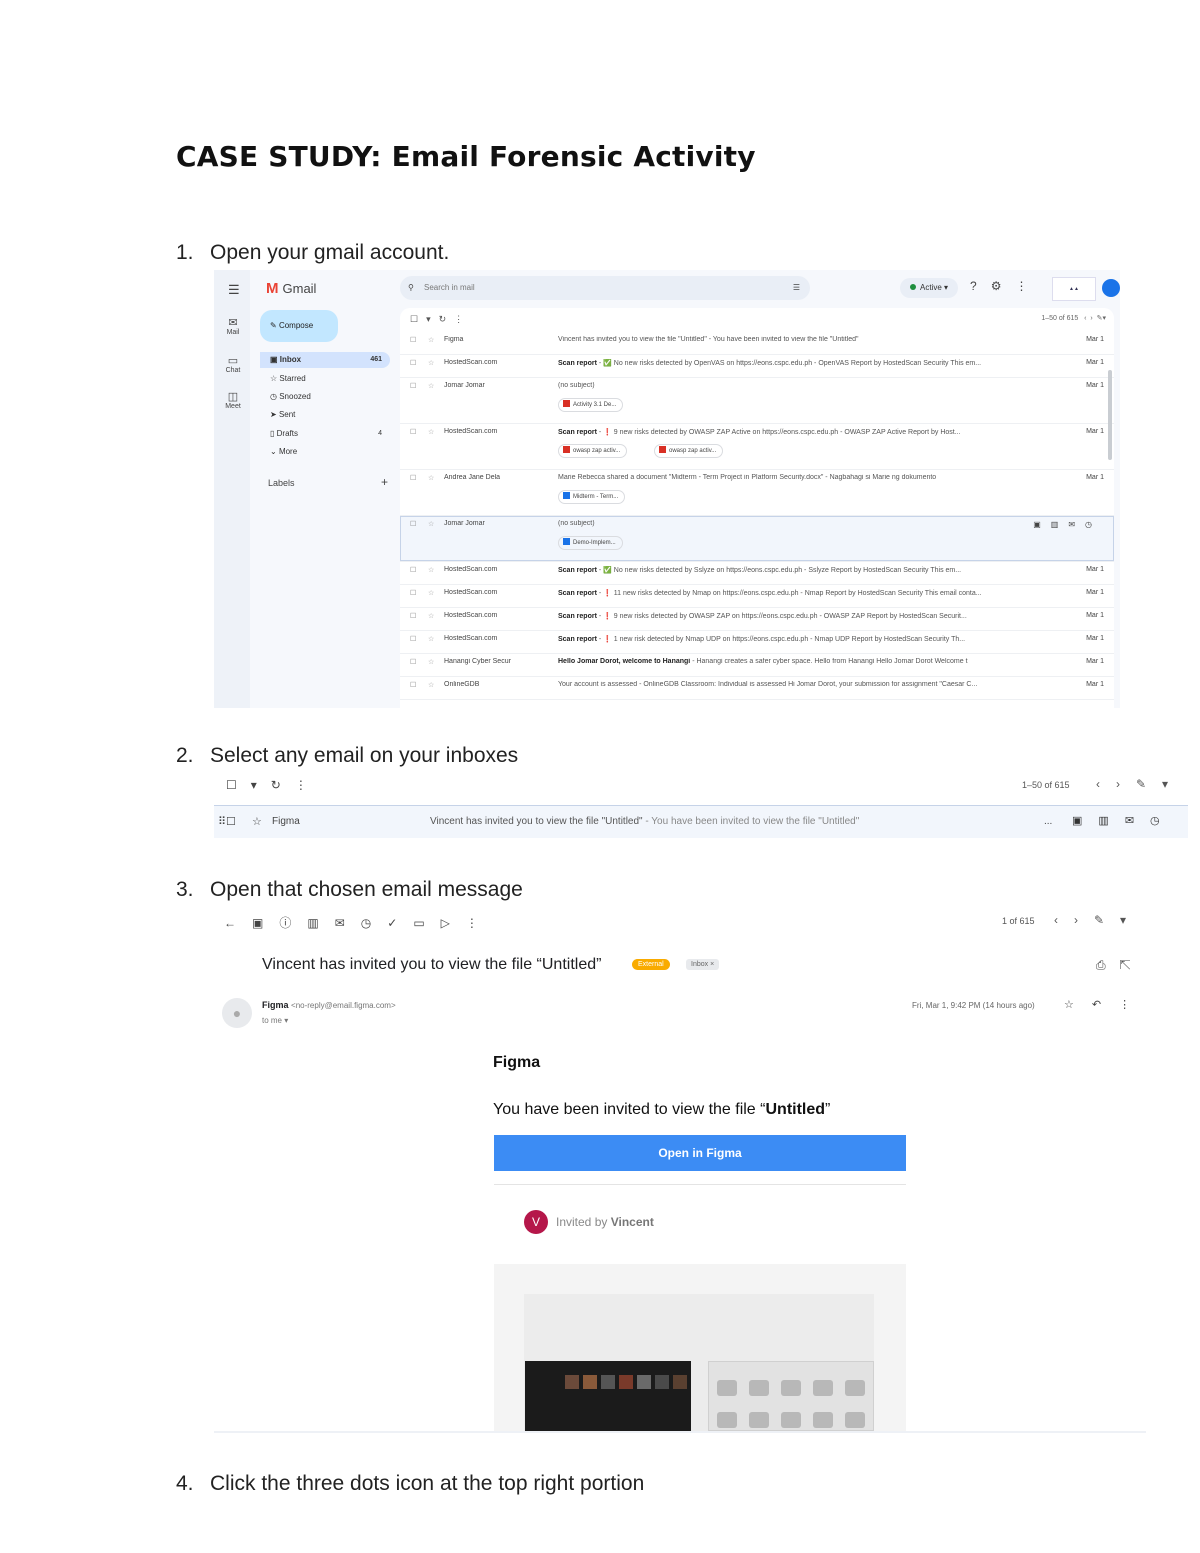  Describe the element at coordinates (233, 364) in the screenshot. I see `rail-chat: ▭ Chat` at that location.